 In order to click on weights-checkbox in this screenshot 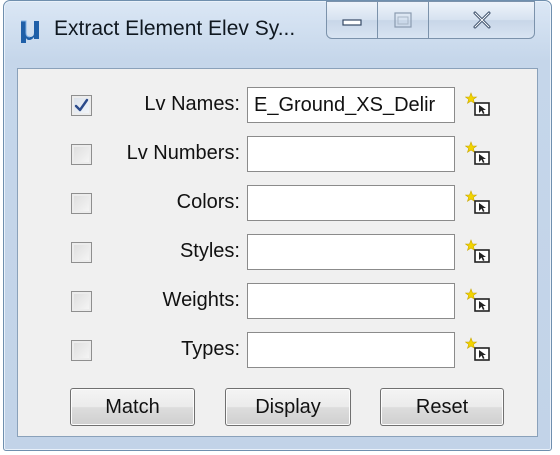, I will do `click(81, 301)`.